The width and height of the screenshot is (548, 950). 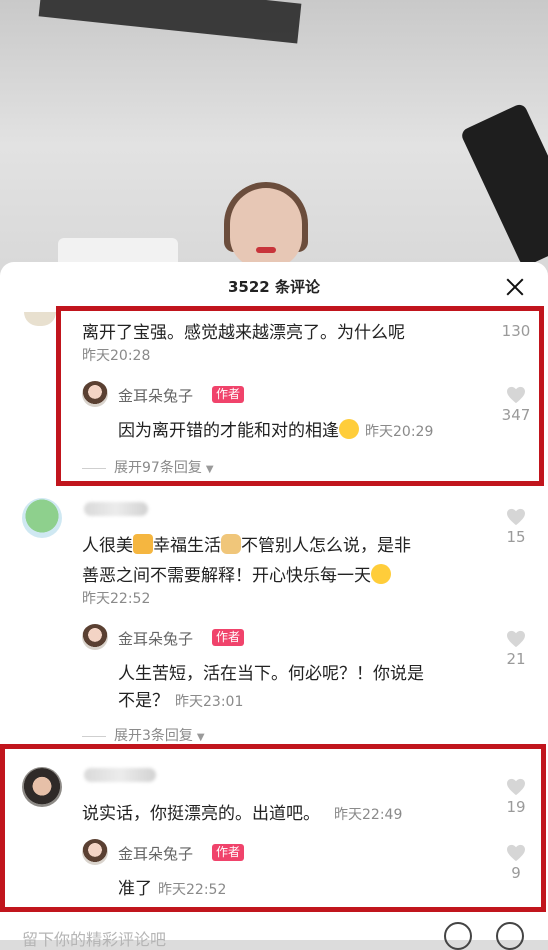 What do you see at coordinates (516, 415) in the screenshot?
I see `like-count: 347` at bounding box center [516, 415].